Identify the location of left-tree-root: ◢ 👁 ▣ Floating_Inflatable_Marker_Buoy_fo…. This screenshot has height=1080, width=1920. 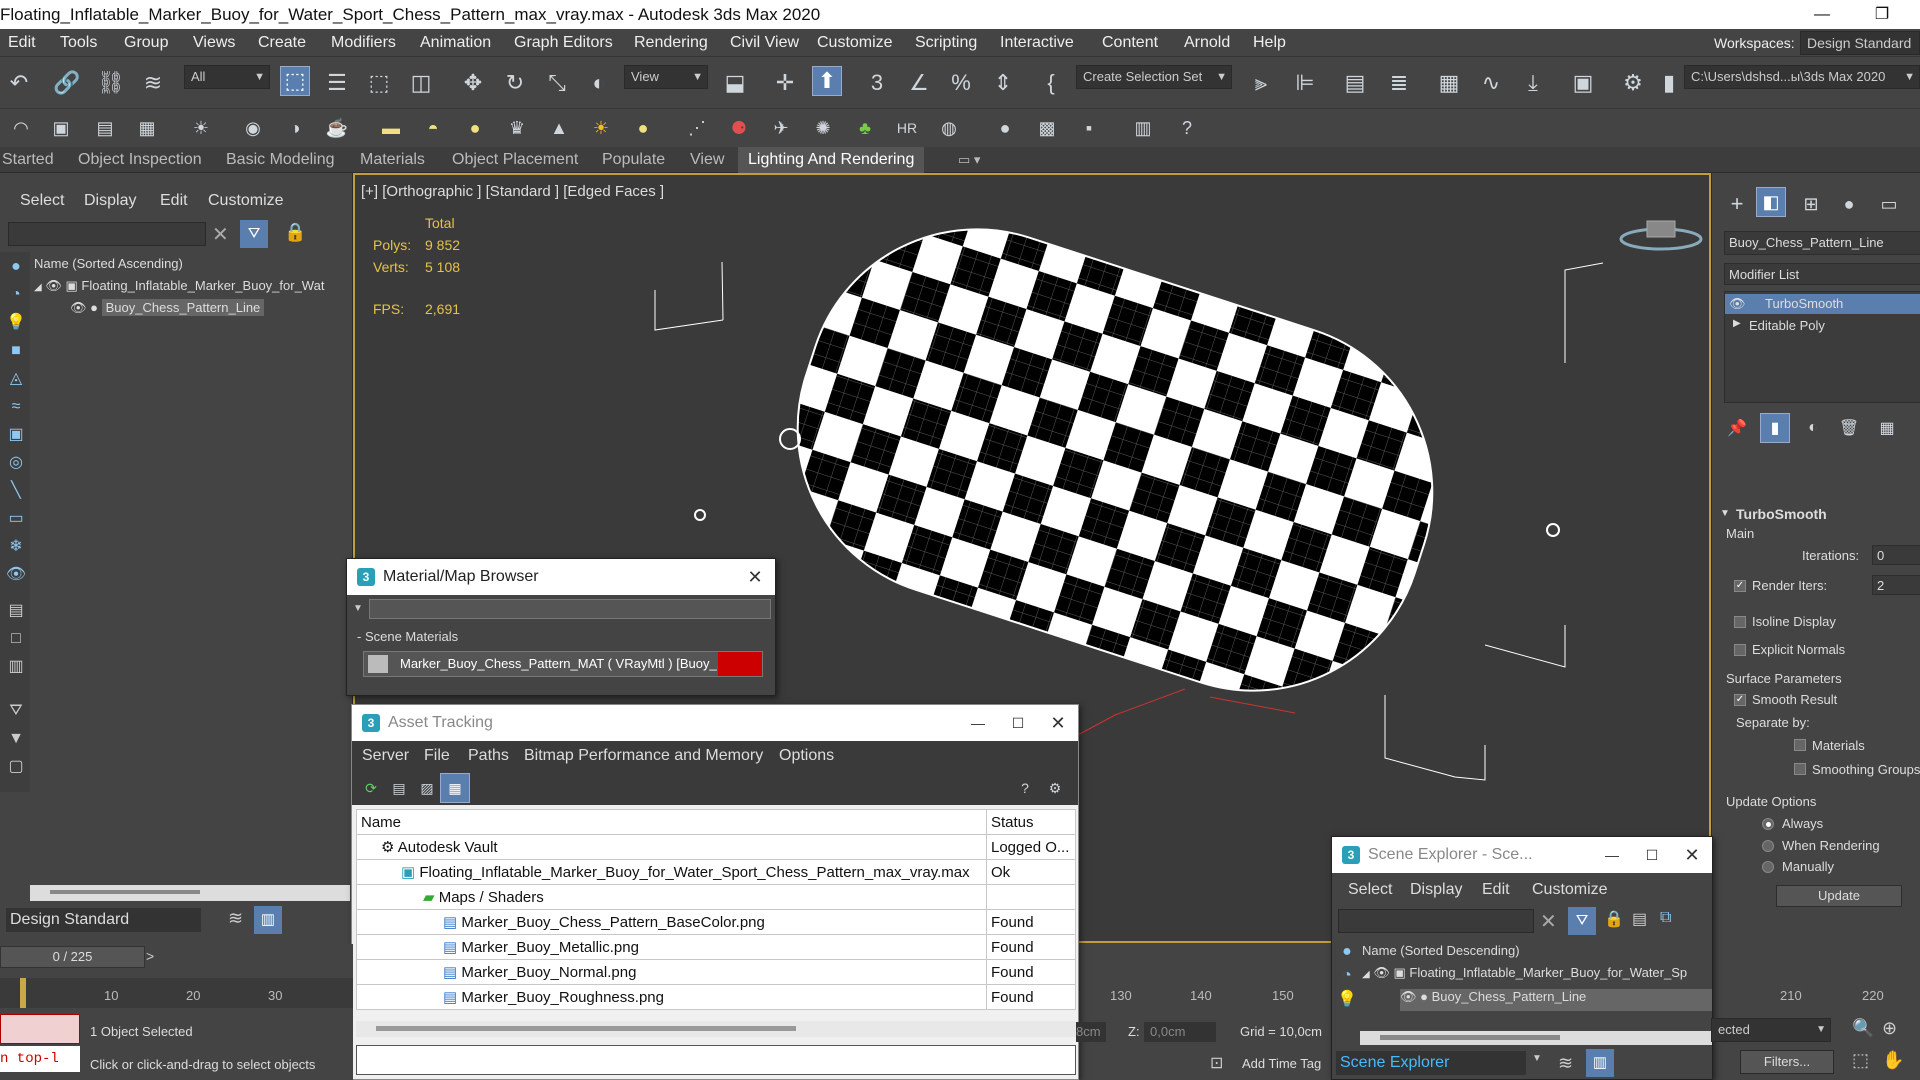
(192, 289).